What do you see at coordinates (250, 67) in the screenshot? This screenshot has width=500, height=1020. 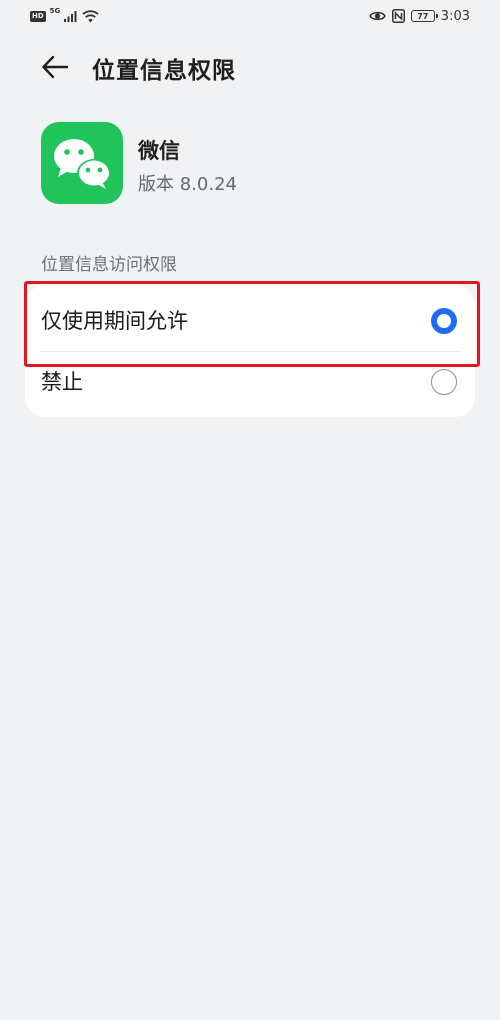 I see `header: 位置信息权限` at bounding box center [250, 67].